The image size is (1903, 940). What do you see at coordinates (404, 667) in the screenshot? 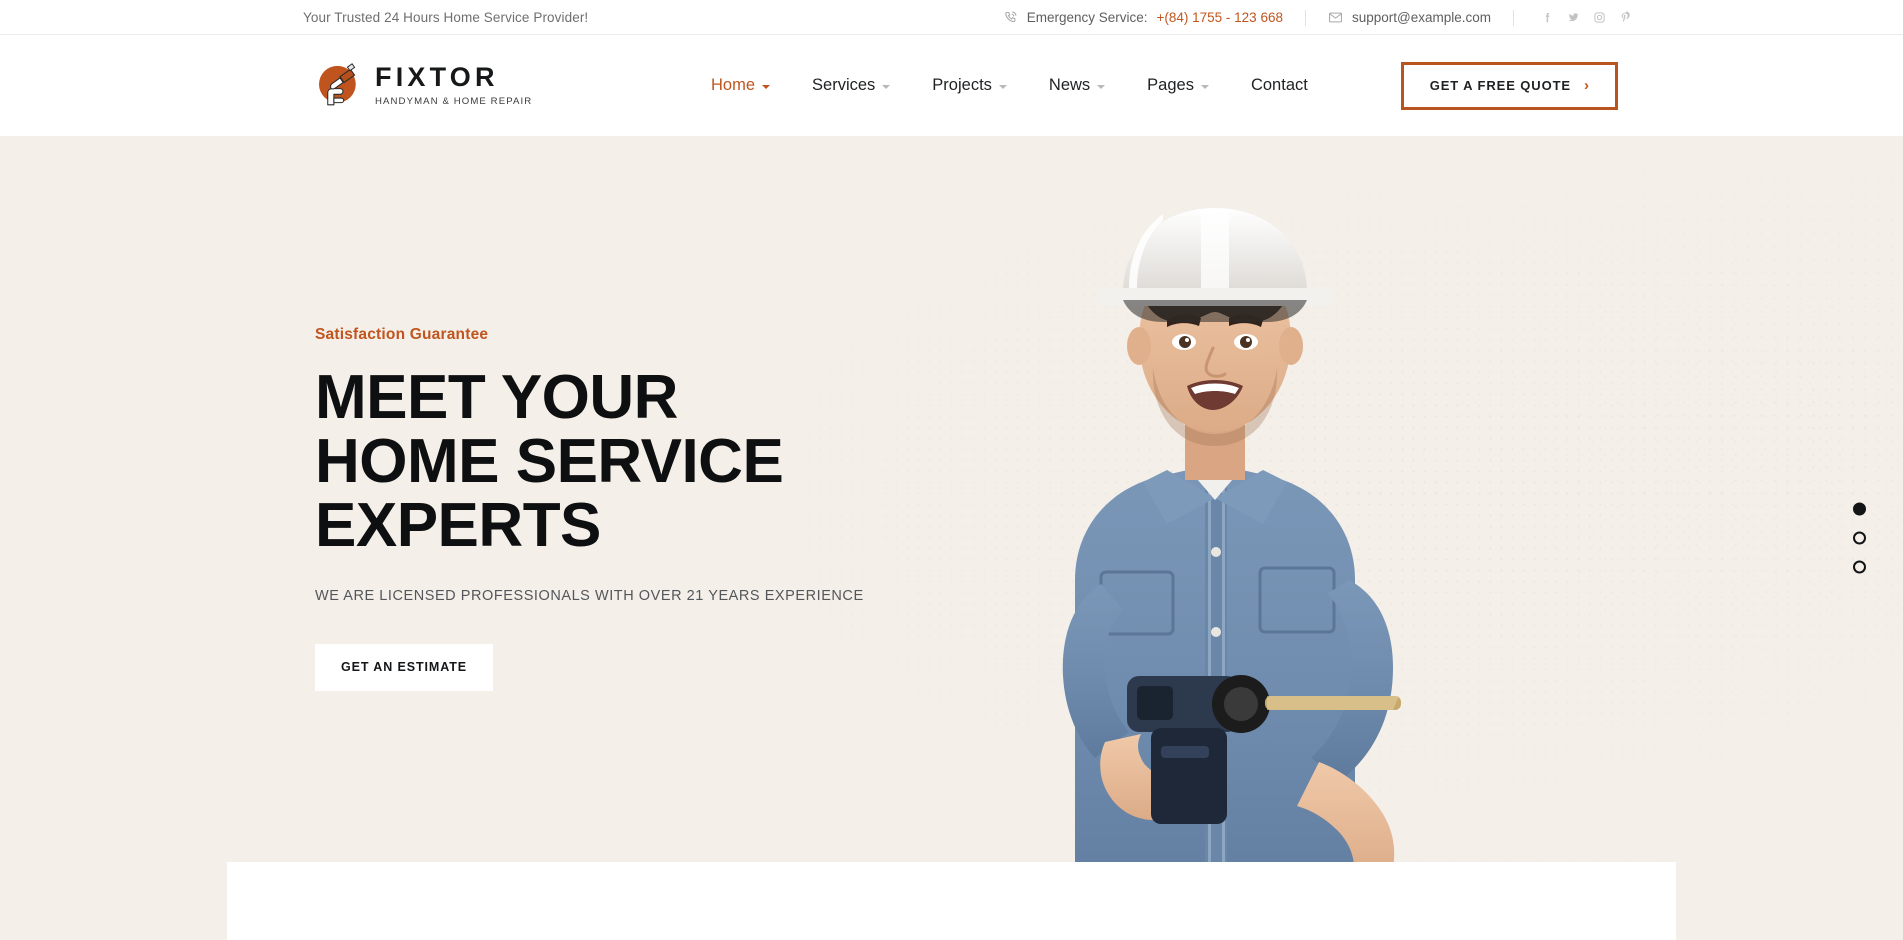
I see `get-an-estimate-button: GET AN ESTIMATE` at bounding box center [404, 667].